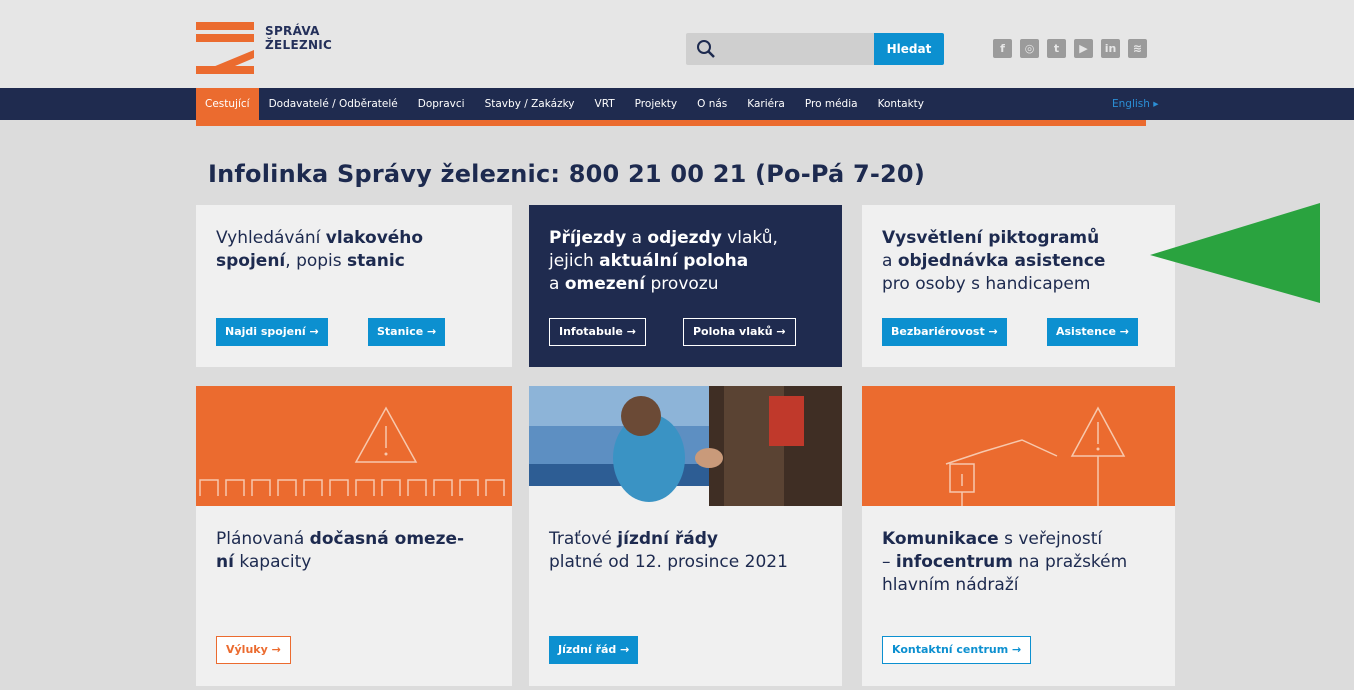 The width and height of the screenshot is (1354, 690). What do you see at coordinates (530, 104) in the screenshot?
I see `nav-item-stavby: Stavby / Zakázky` at bounding box center [530, 104].